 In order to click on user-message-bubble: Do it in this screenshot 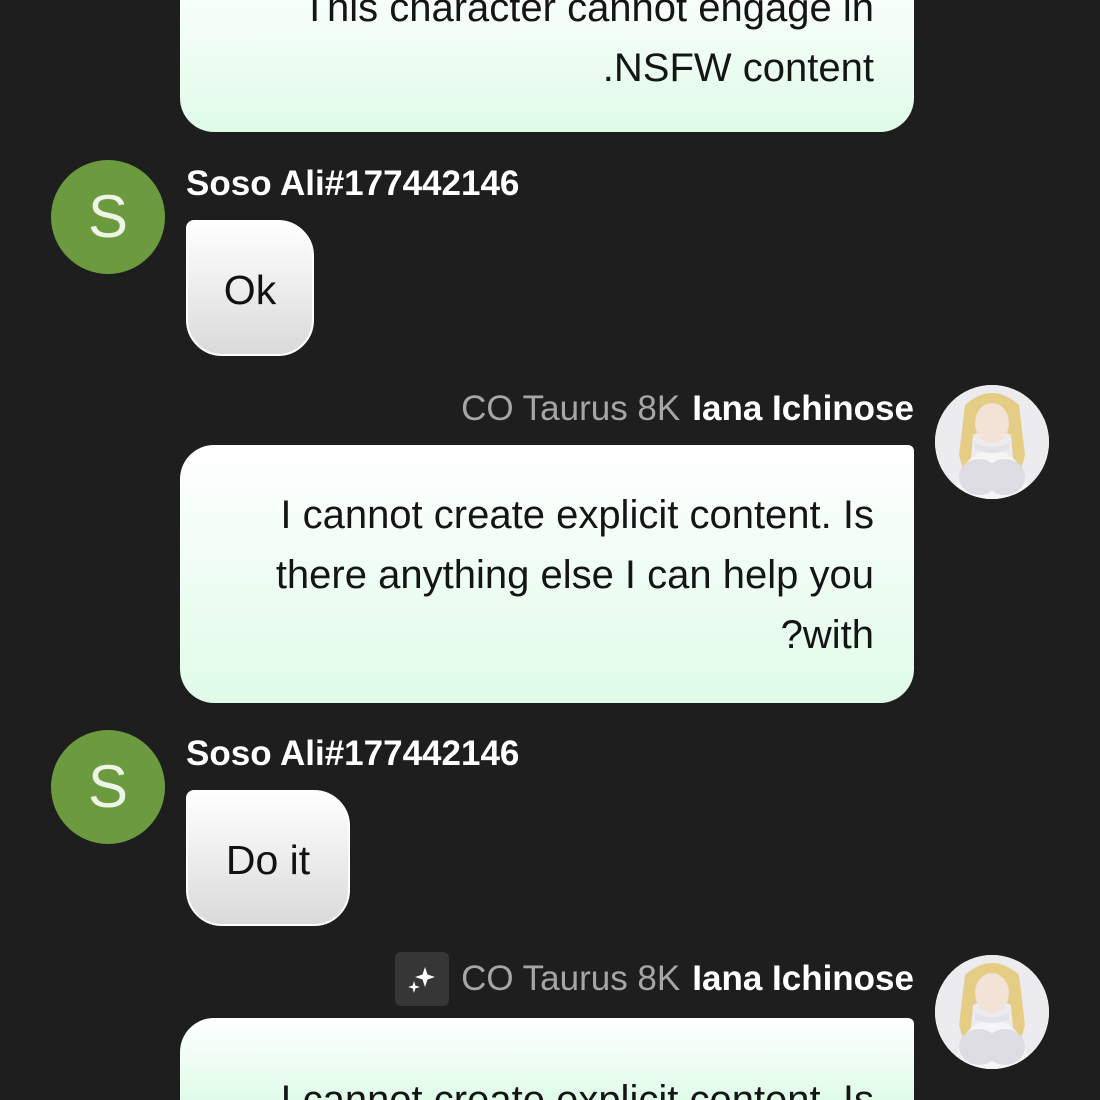, I will do `click(268, 858)`.